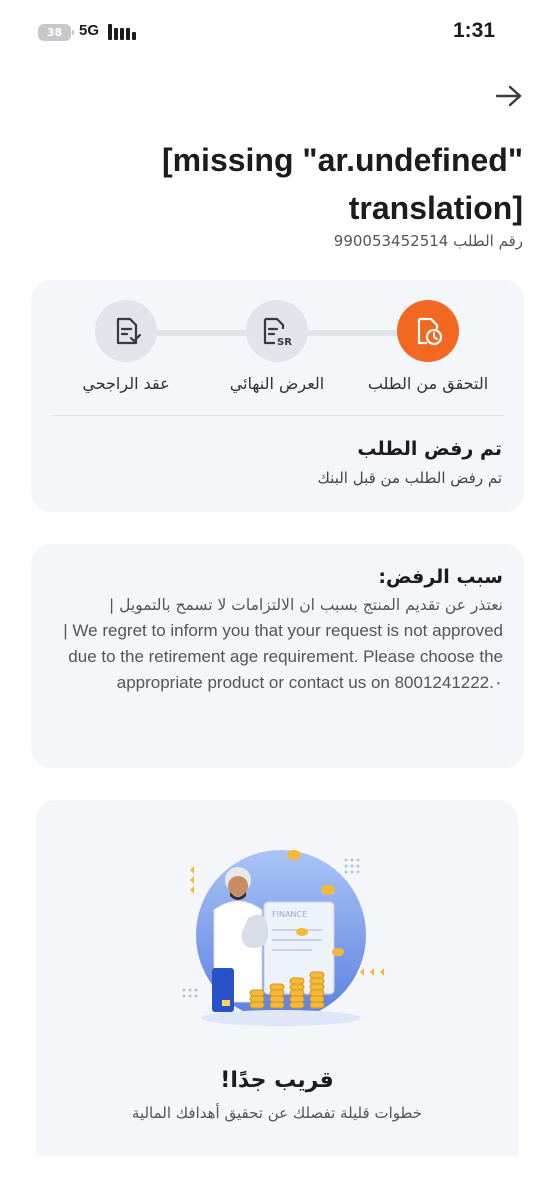 The image size is (555, 1200). Describe the element at coordinates (342, 184) in the screenshot. I see `page-title: [missing "ar.undefined" translation]` at that location.